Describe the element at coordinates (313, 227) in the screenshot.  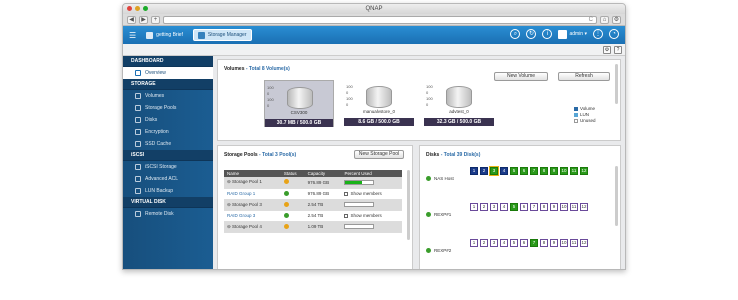
I see `table-row: ⊖ Storage Pool 4 1.09 TB` at that location.